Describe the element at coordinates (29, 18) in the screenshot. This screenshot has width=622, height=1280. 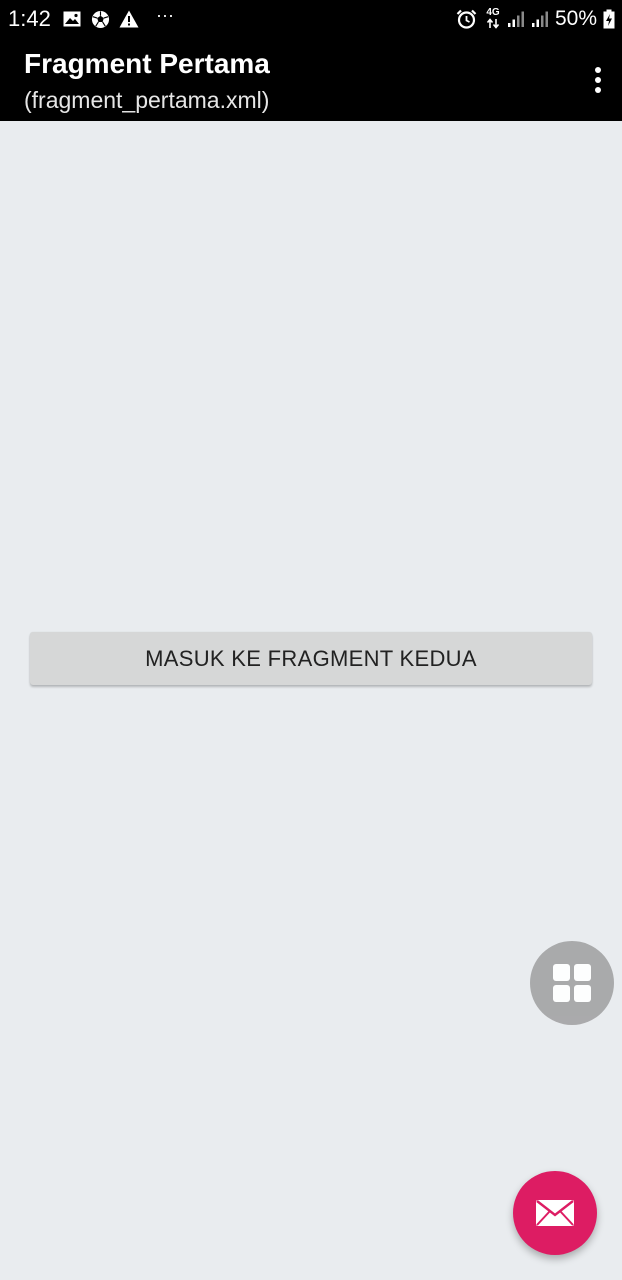
I see `status-time: 1:42` at that location.